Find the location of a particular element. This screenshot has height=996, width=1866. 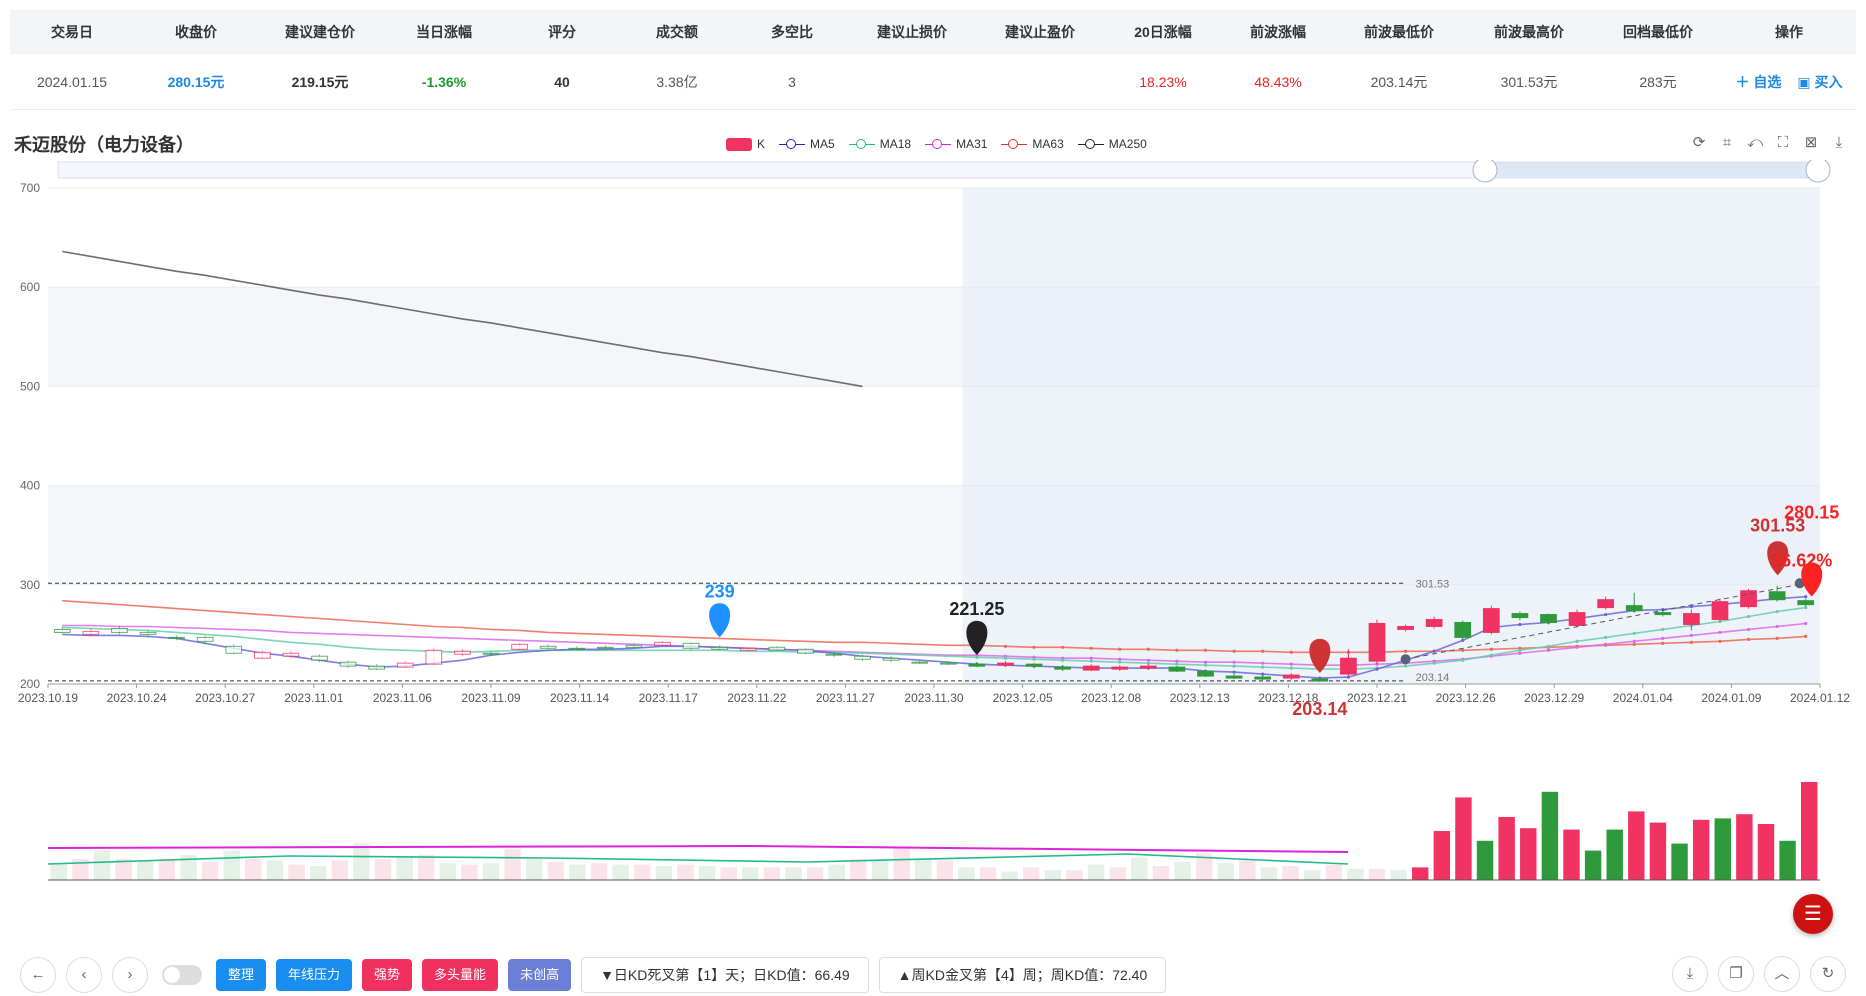

cell-entry: 219.15元 is located at coordinates (320, 81).